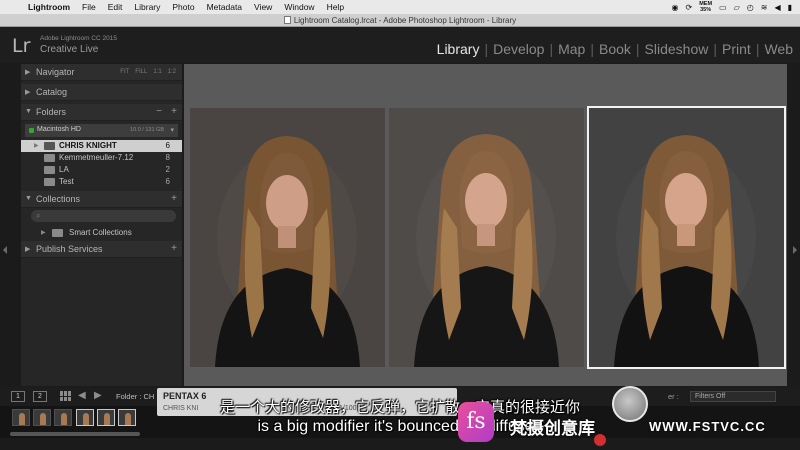 The width and height of the screenshot is (800, 450). What do you see at coordinates (476, 422) in the screenshot?
I see `watermark-logo: fs` at bounding box center [476, 422].